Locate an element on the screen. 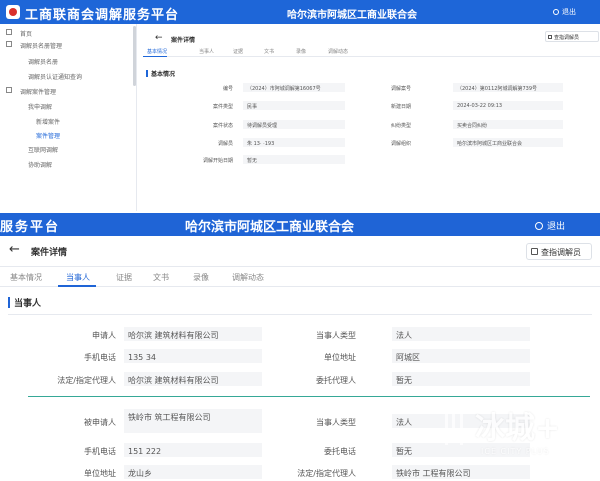 Image resolution: width=600 pixels, height=481 pixels. field-value: 龙山乡 is located at coordinates (193, 472).